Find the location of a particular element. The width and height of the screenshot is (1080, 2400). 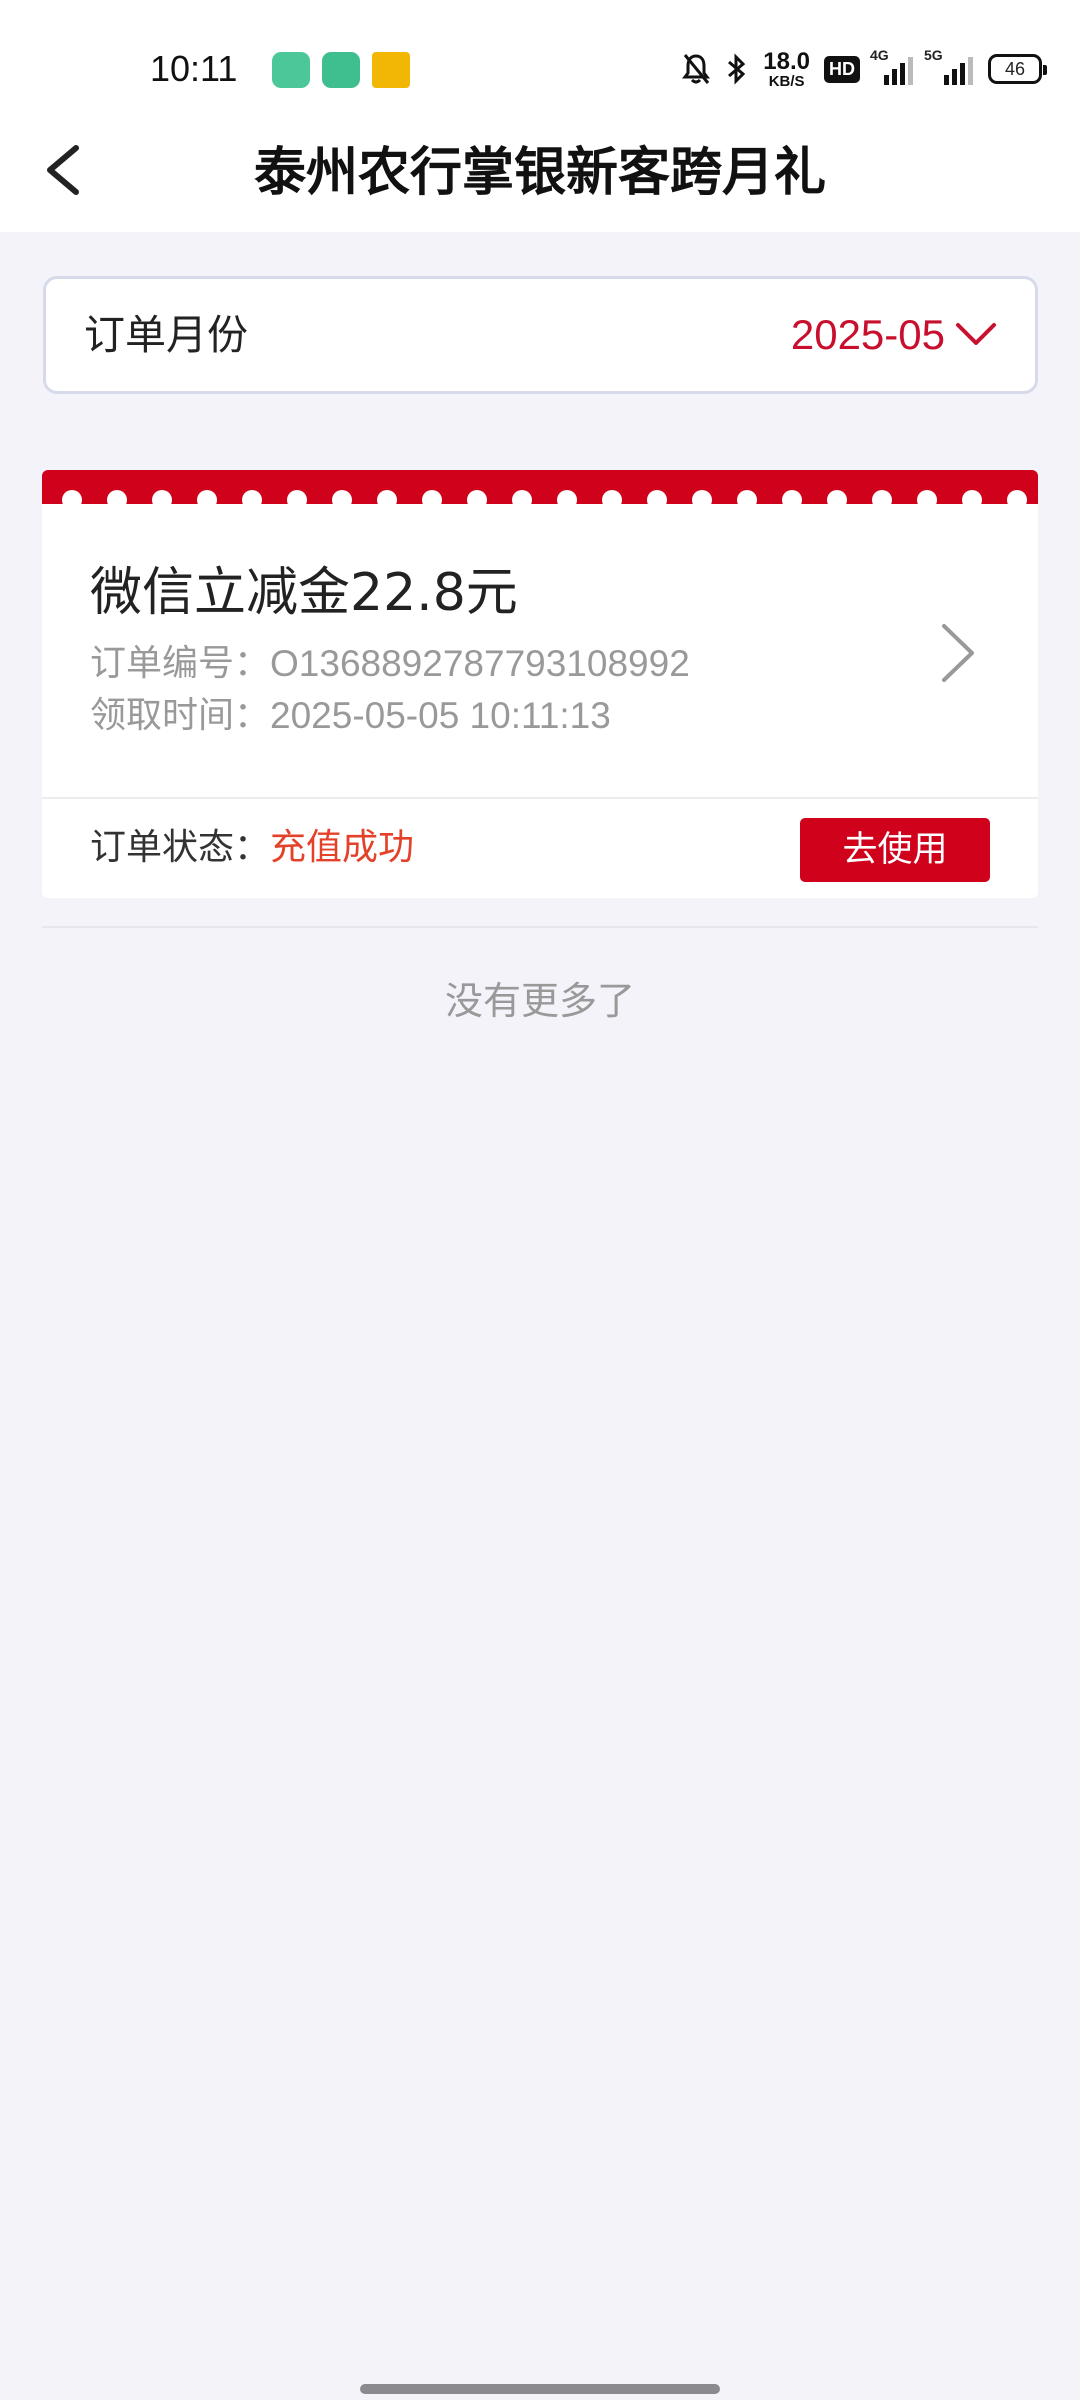

status-time: 10:11 is located at coordinates (194, 68).